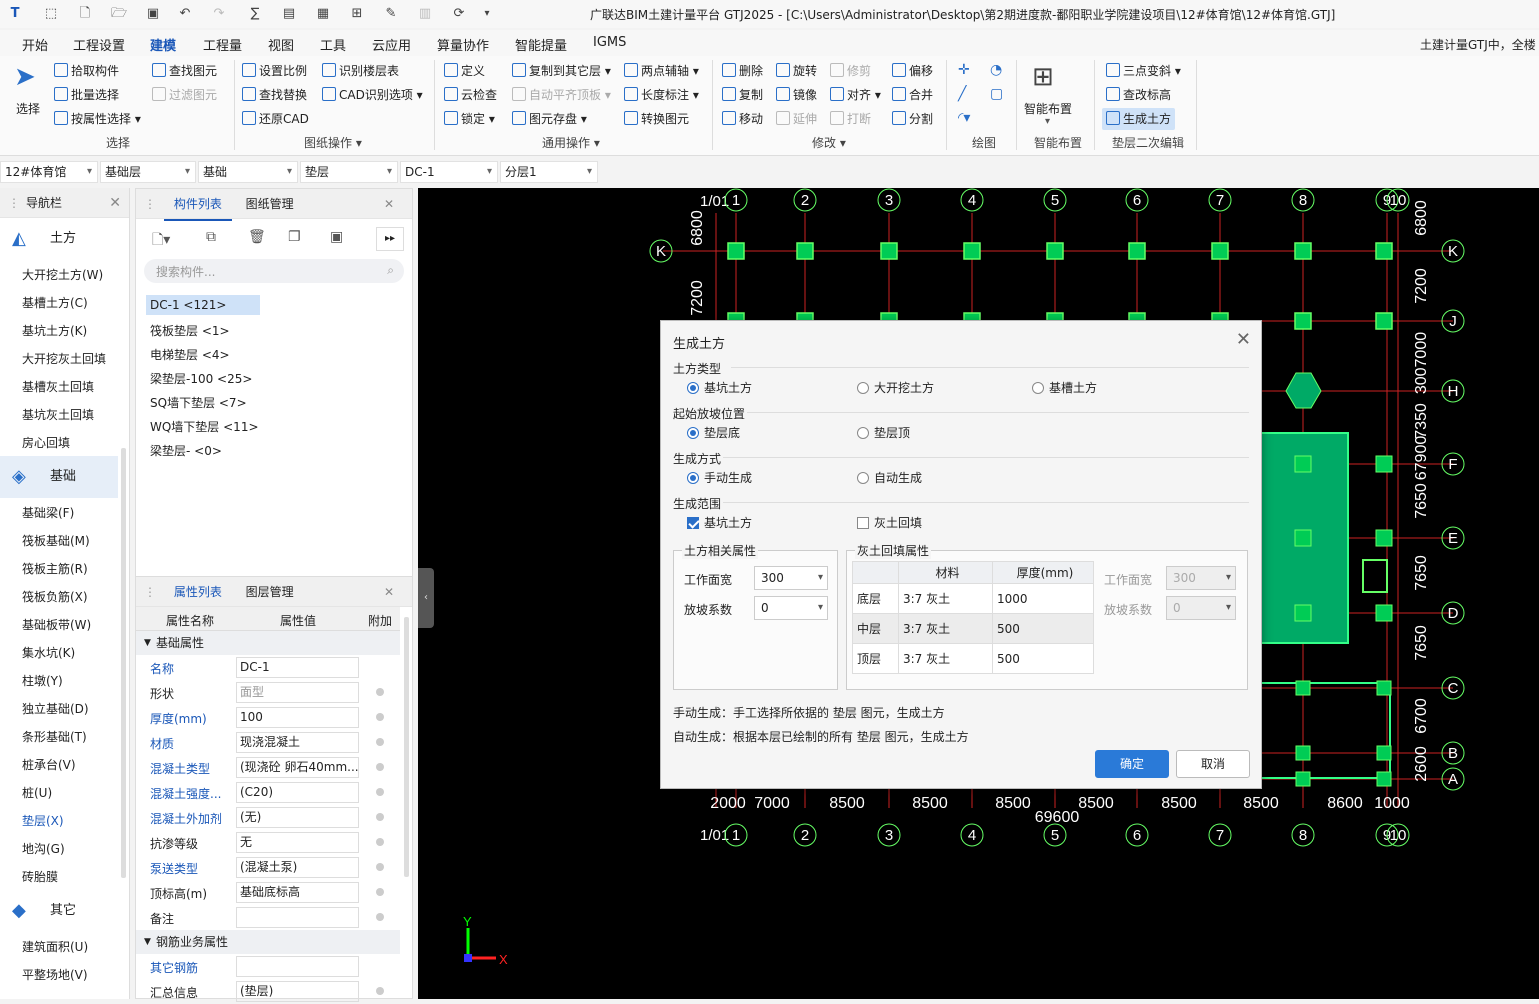 The width and height of the screenshot is (1539, 1004). Describe the element at coordinates (406, 747) in the screenshot. I see `prop-scrollbar` at that location.